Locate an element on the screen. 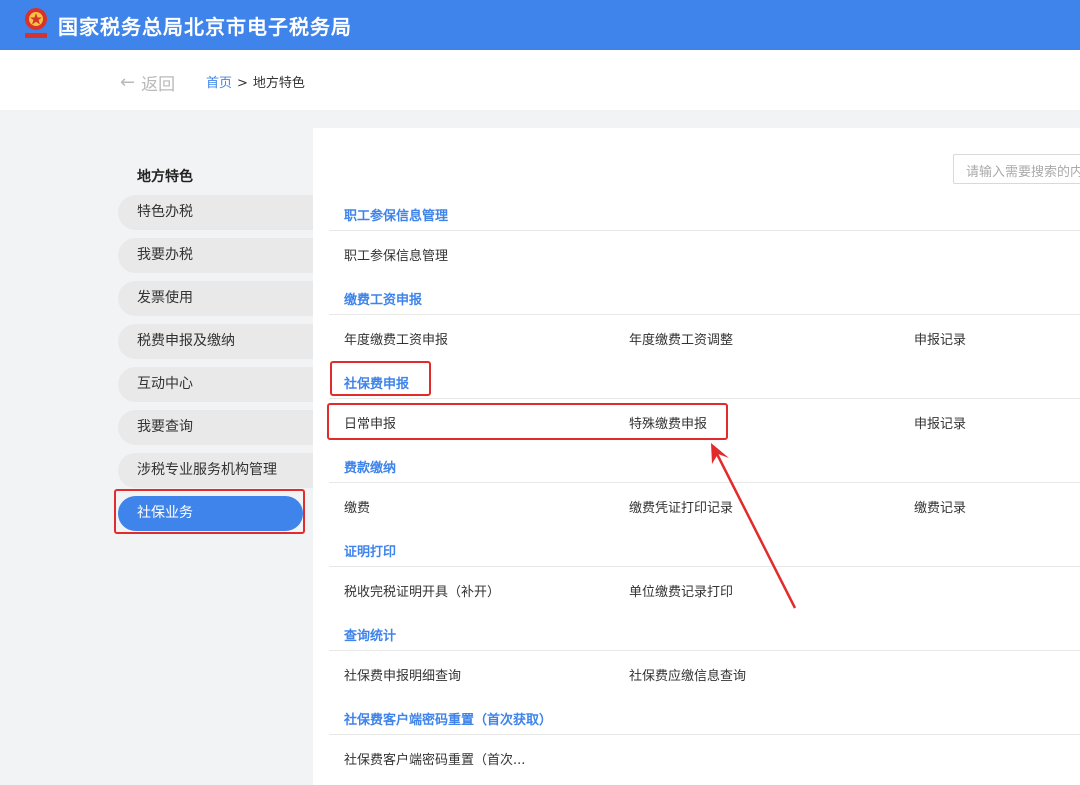 This screenshot has height=785, width=1080. back-label: 返回 is located at coordinates (158, 85).